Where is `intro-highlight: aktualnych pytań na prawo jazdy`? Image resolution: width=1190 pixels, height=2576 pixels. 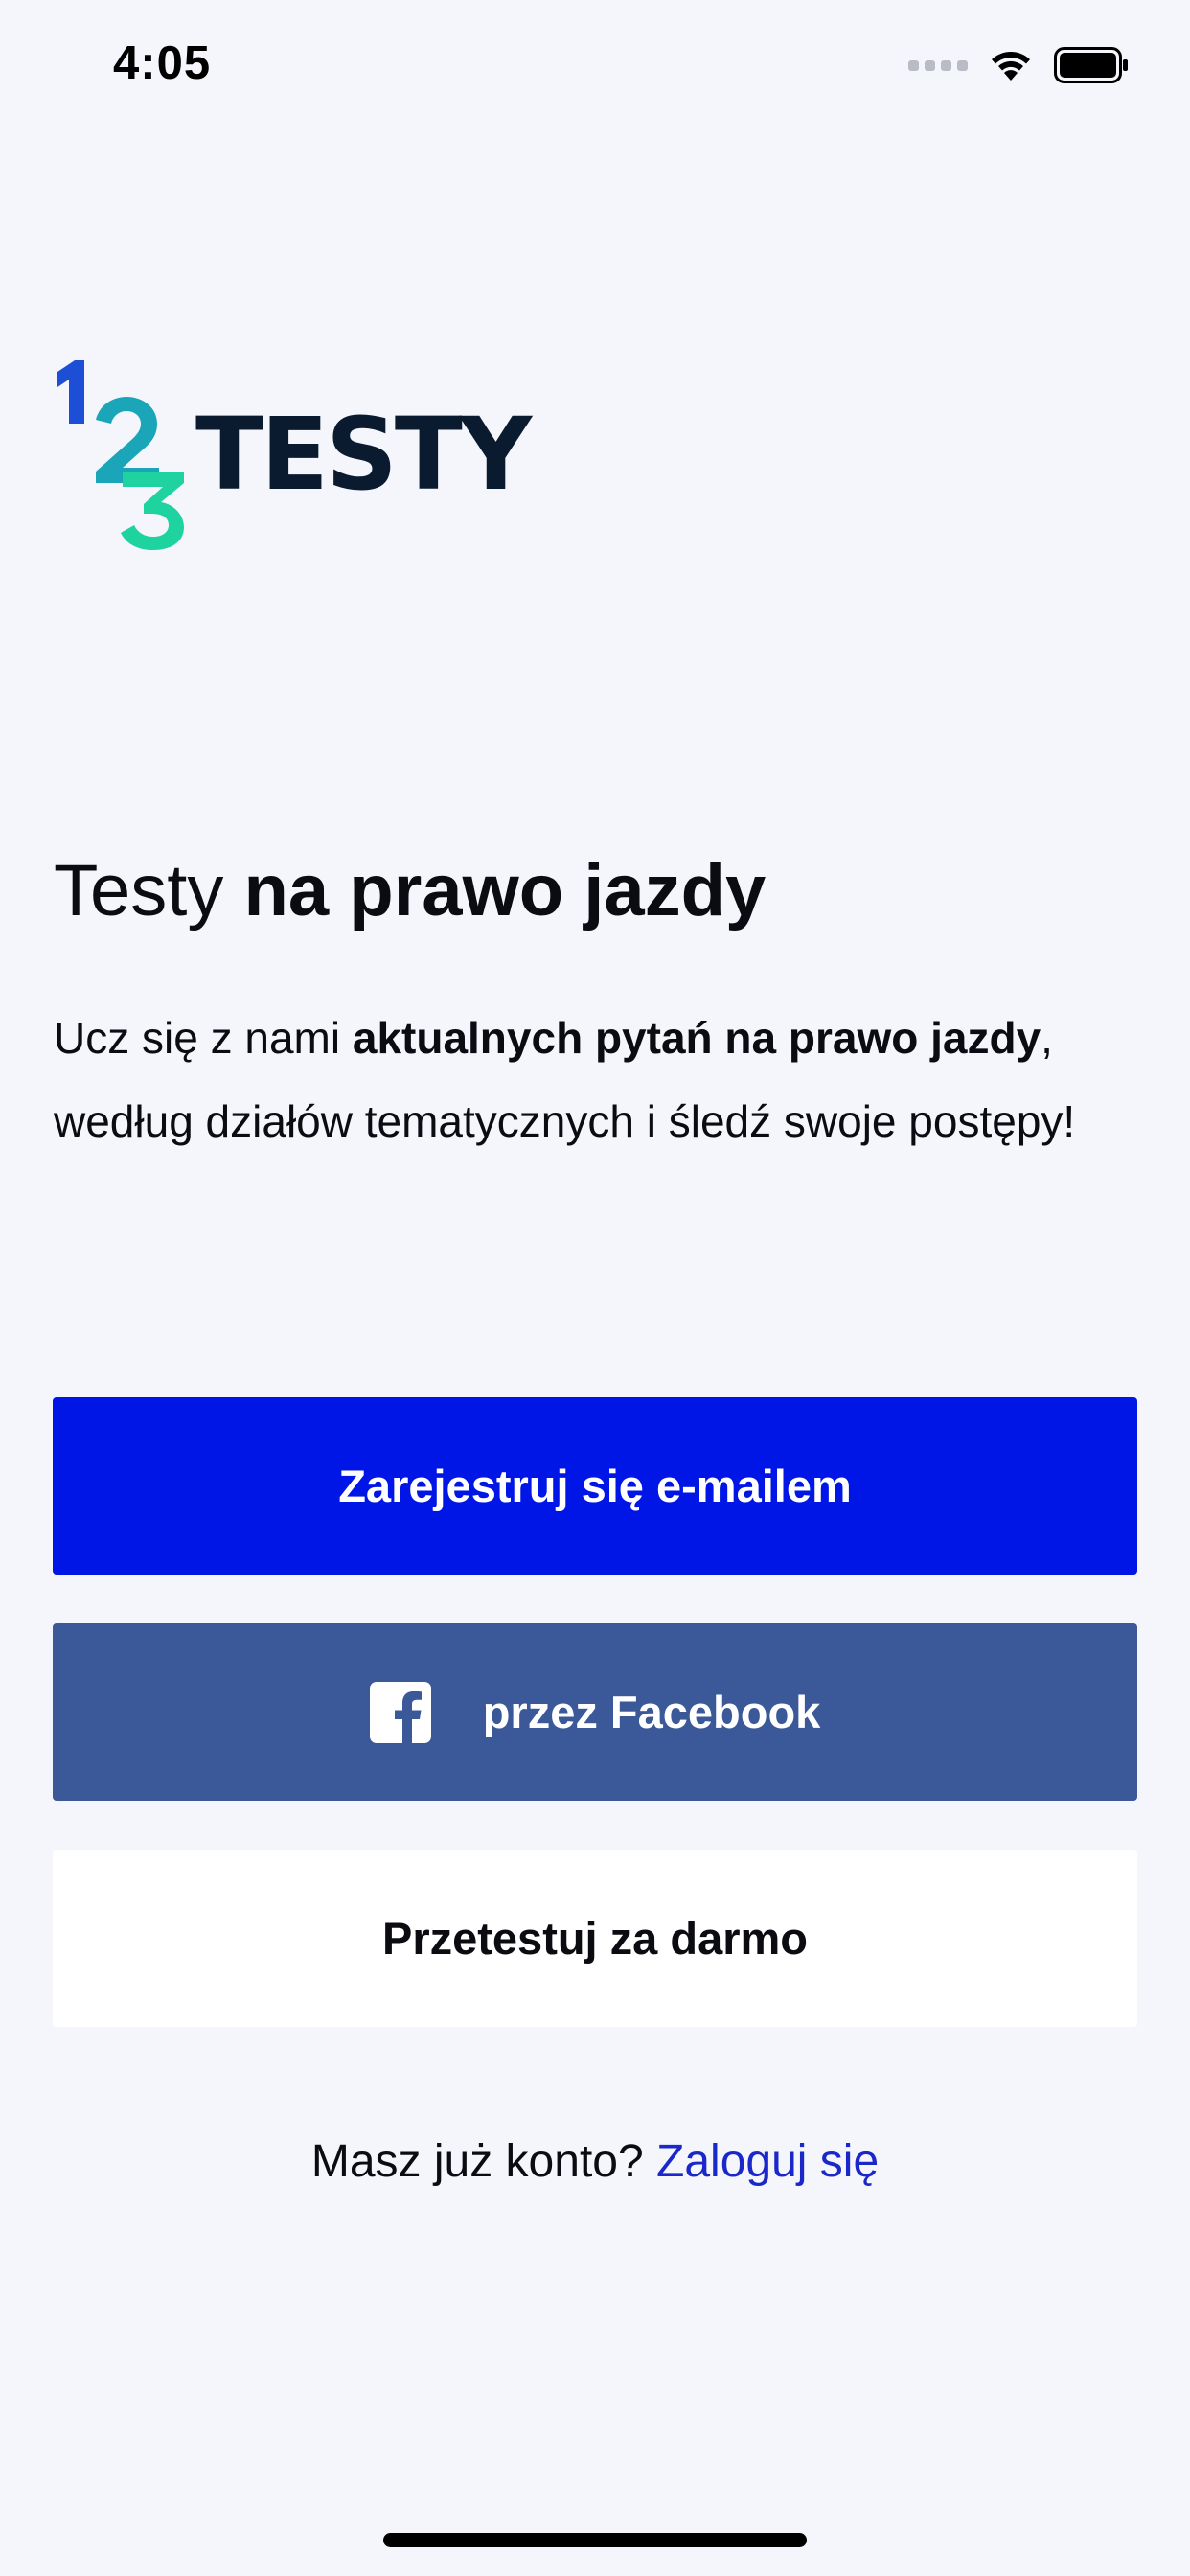 intro-highlight: aktualnych pytań na prawo jazdy is located at coordinates (697, 1038).